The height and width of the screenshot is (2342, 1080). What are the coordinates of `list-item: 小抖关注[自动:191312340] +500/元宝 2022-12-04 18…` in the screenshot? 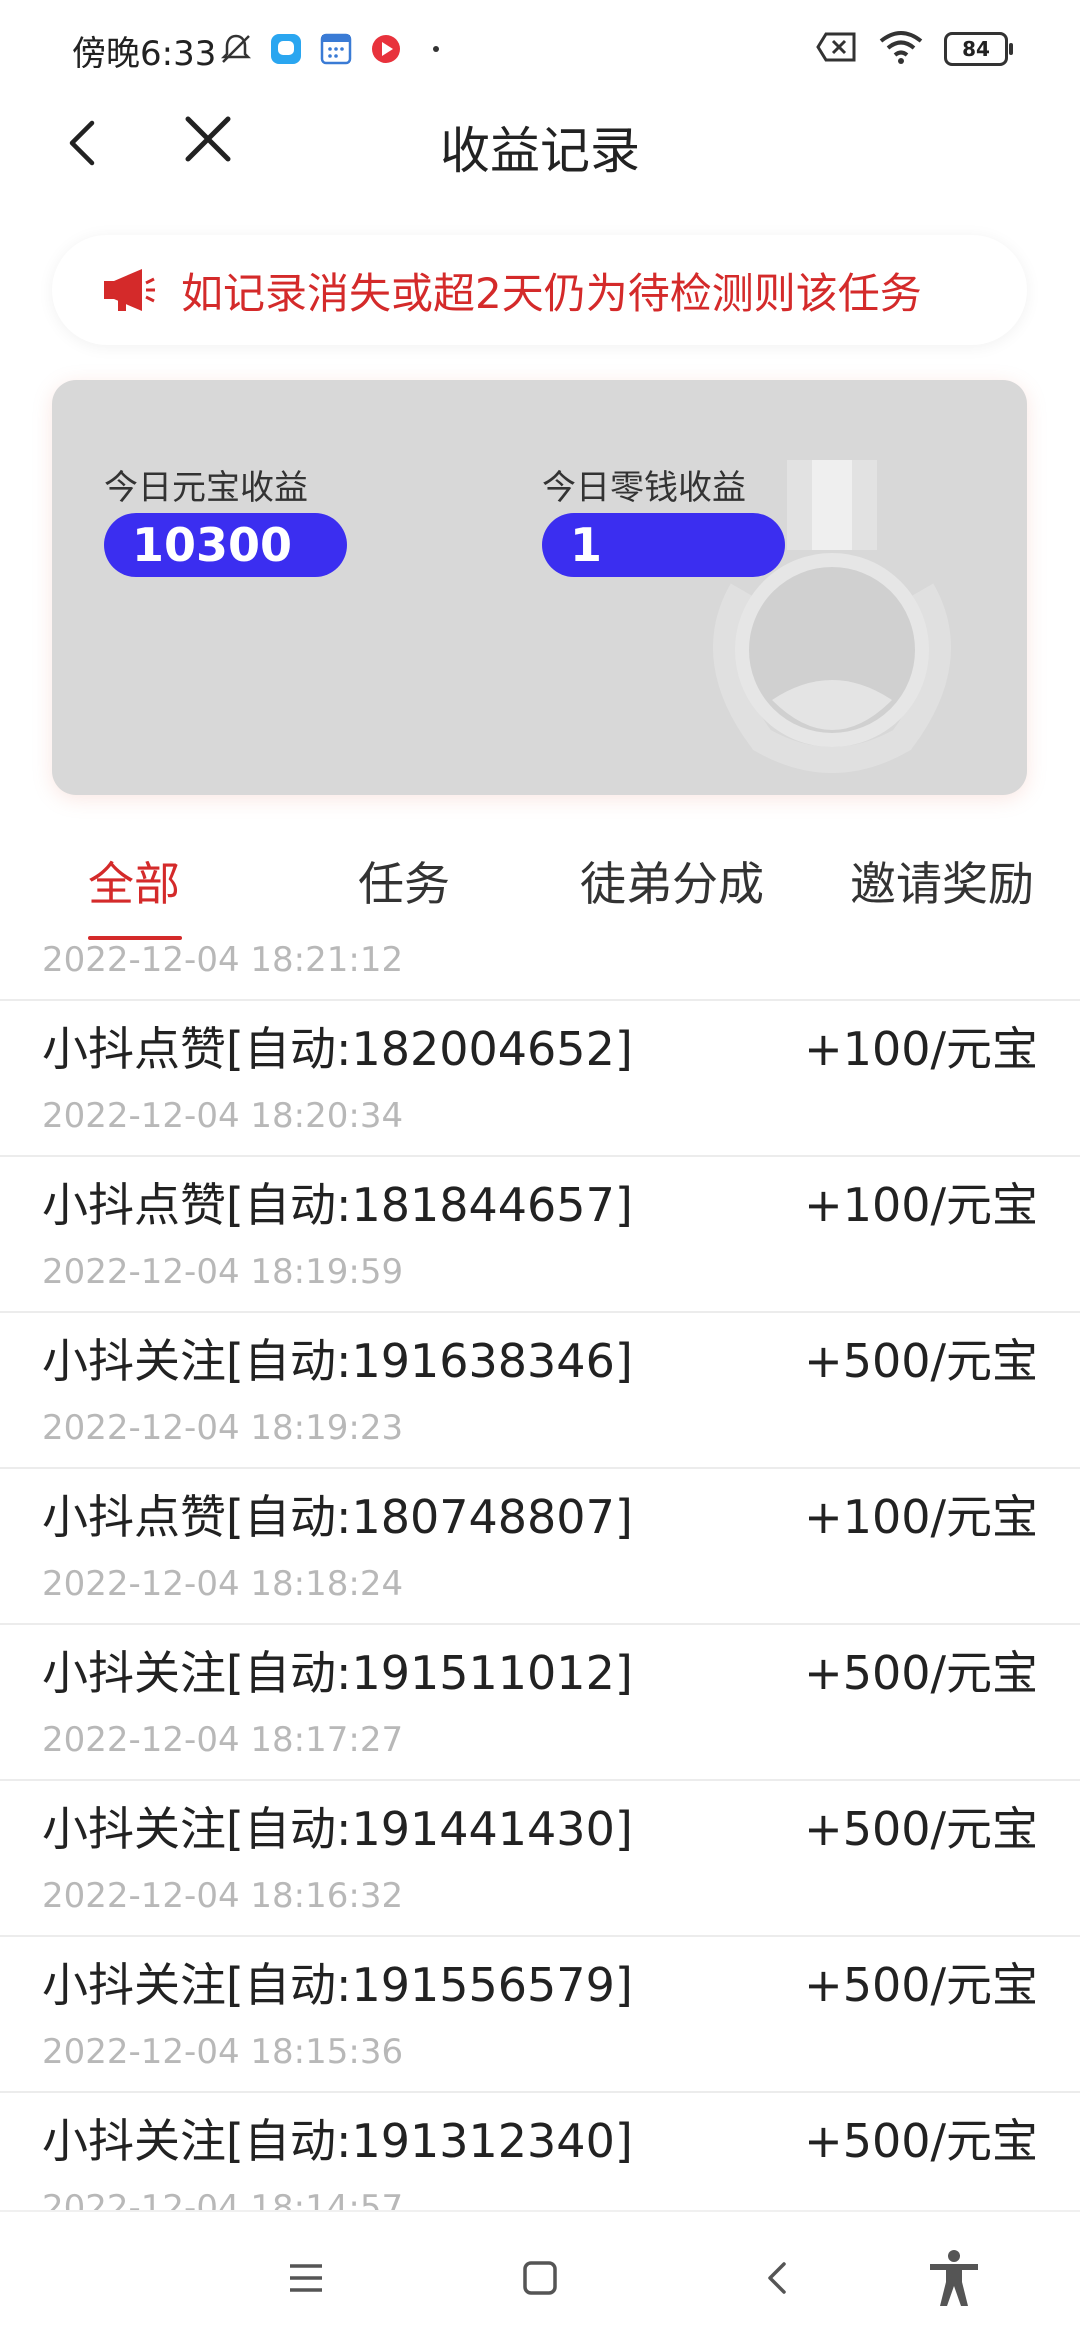 It's located at (540, 2151).